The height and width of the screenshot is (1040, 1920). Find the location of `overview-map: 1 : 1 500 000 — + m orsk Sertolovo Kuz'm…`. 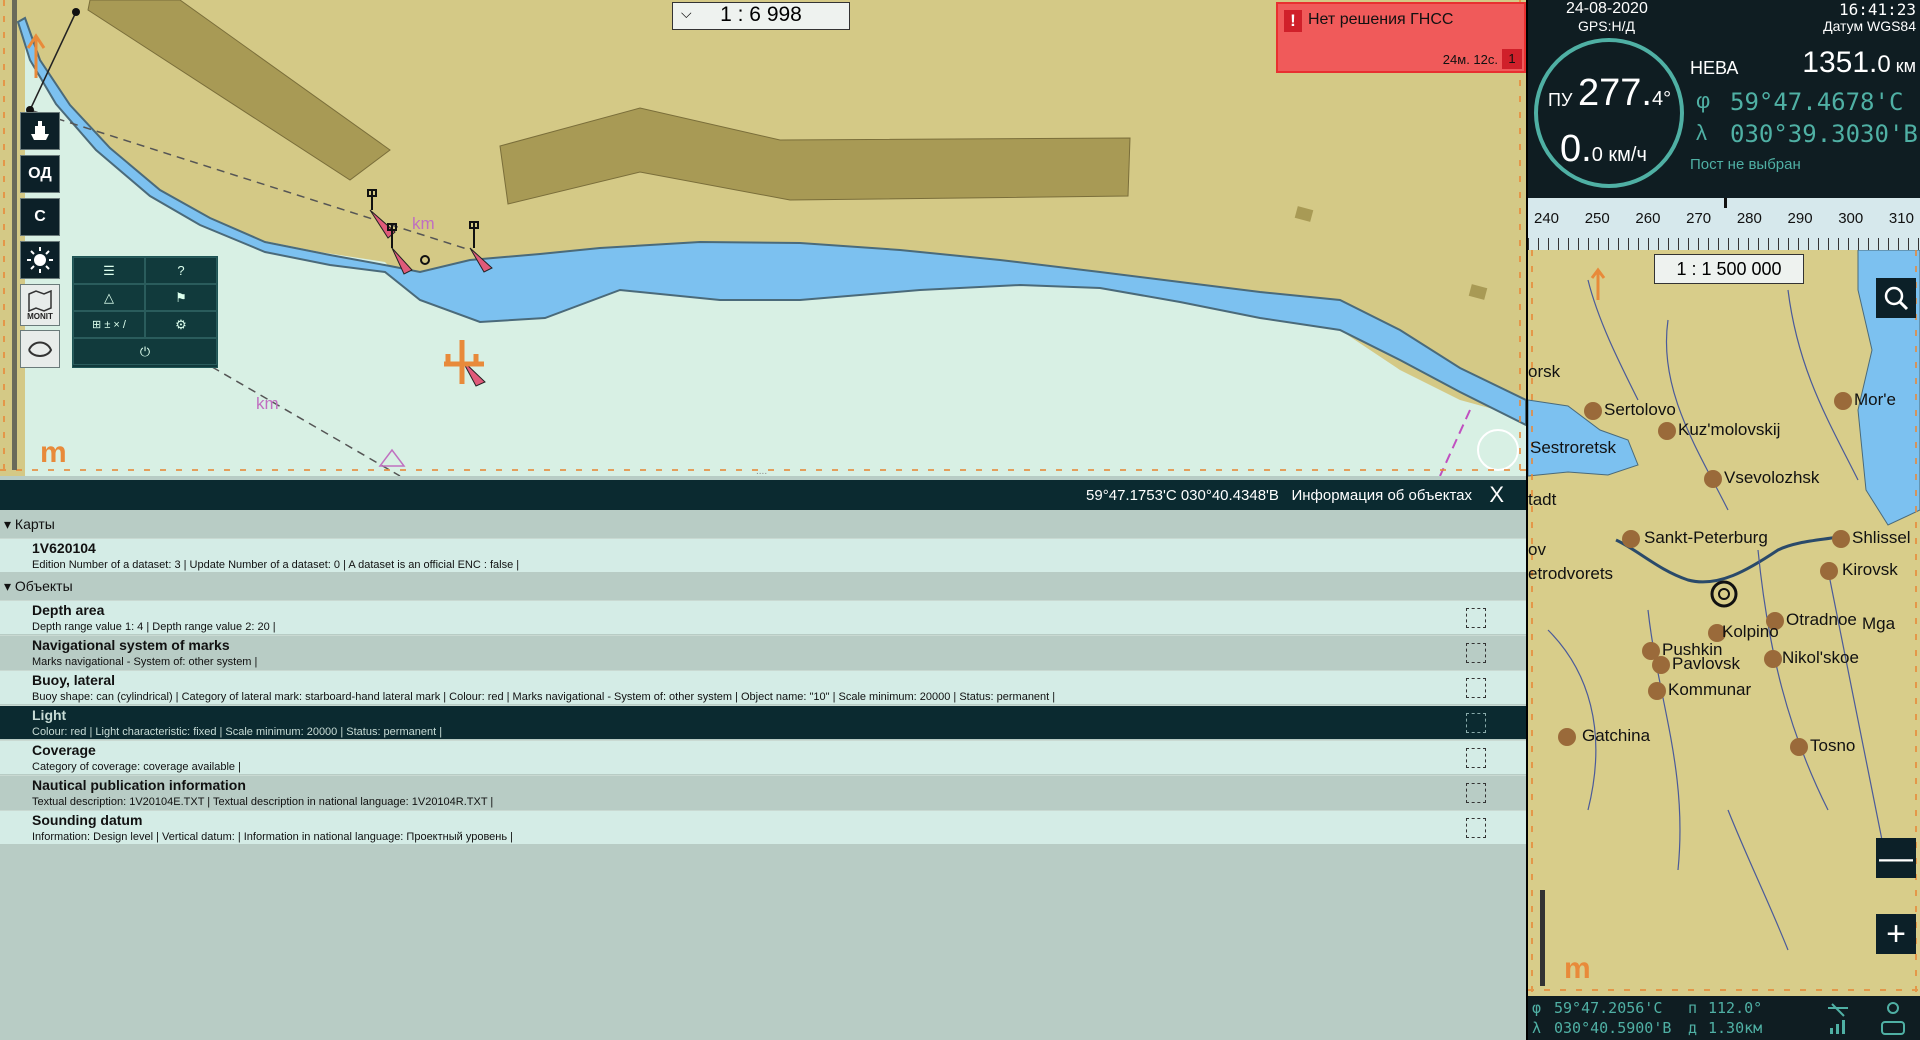

overview-map: 1 : 1 500 000 — + m orsk Sertolovo Kuz'm… is located at coordinates (1724, 623).